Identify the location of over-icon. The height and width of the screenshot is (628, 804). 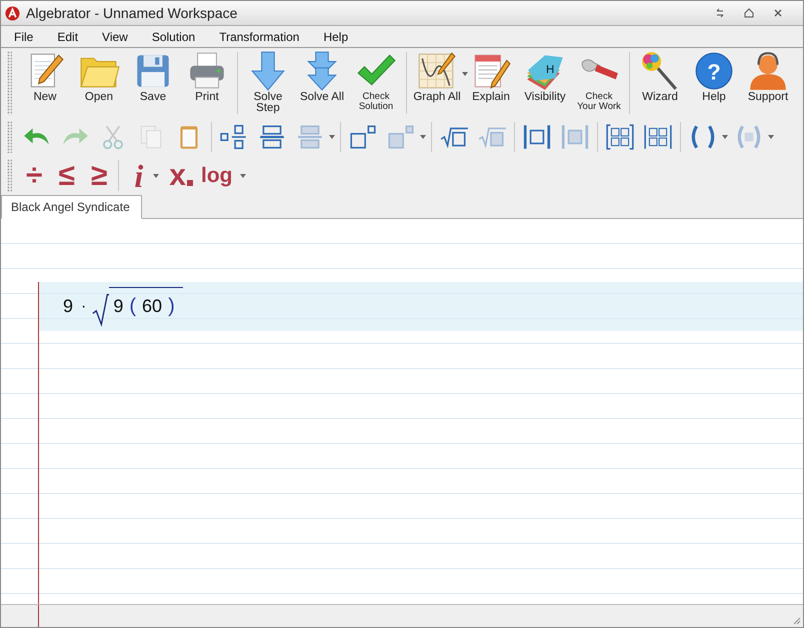
(272, 137).